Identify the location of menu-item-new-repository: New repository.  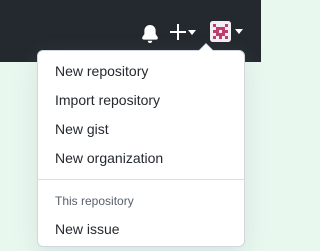
(141, 71).